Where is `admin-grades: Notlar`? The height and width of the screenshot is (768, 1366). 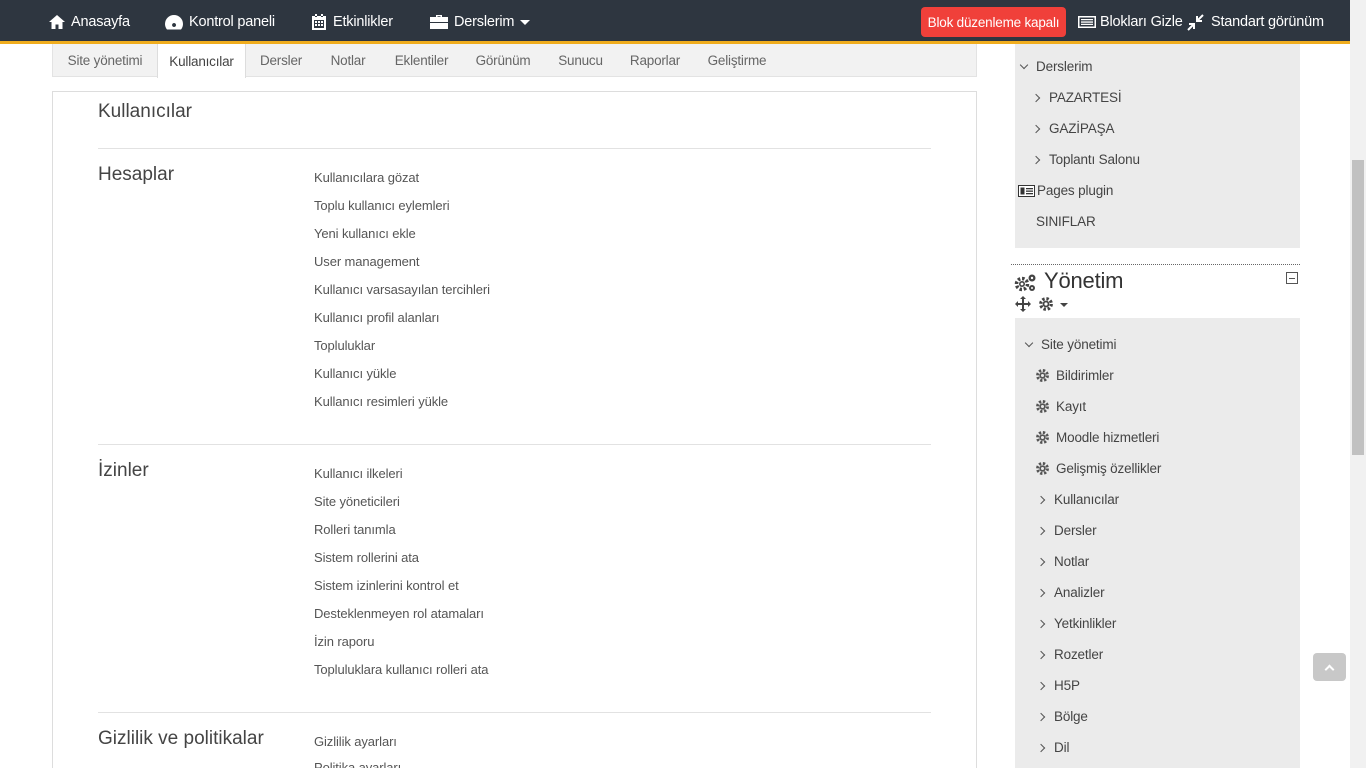
admin-grades: Notlar is located at coordinates (1062, 561).